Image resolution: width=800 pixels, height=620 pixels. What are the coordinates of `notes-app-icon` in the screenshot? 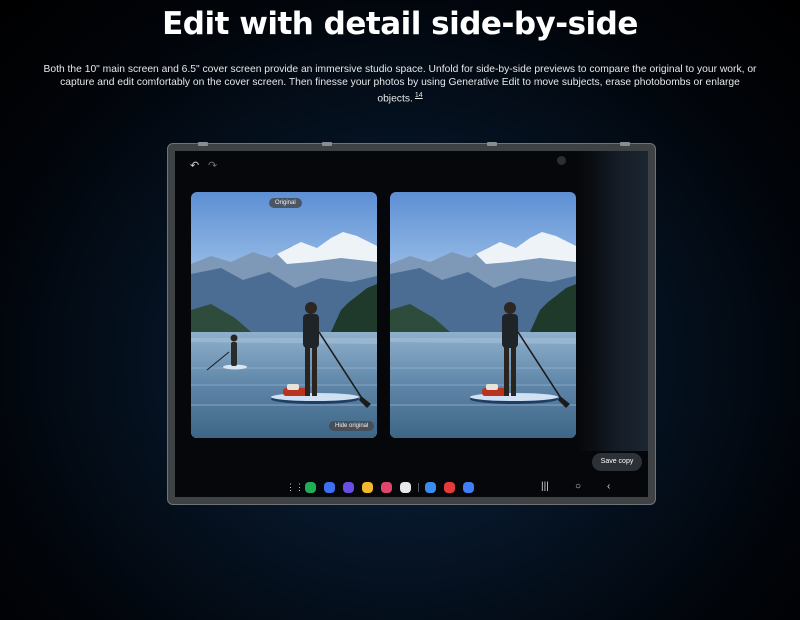 It's located at (449, 487).